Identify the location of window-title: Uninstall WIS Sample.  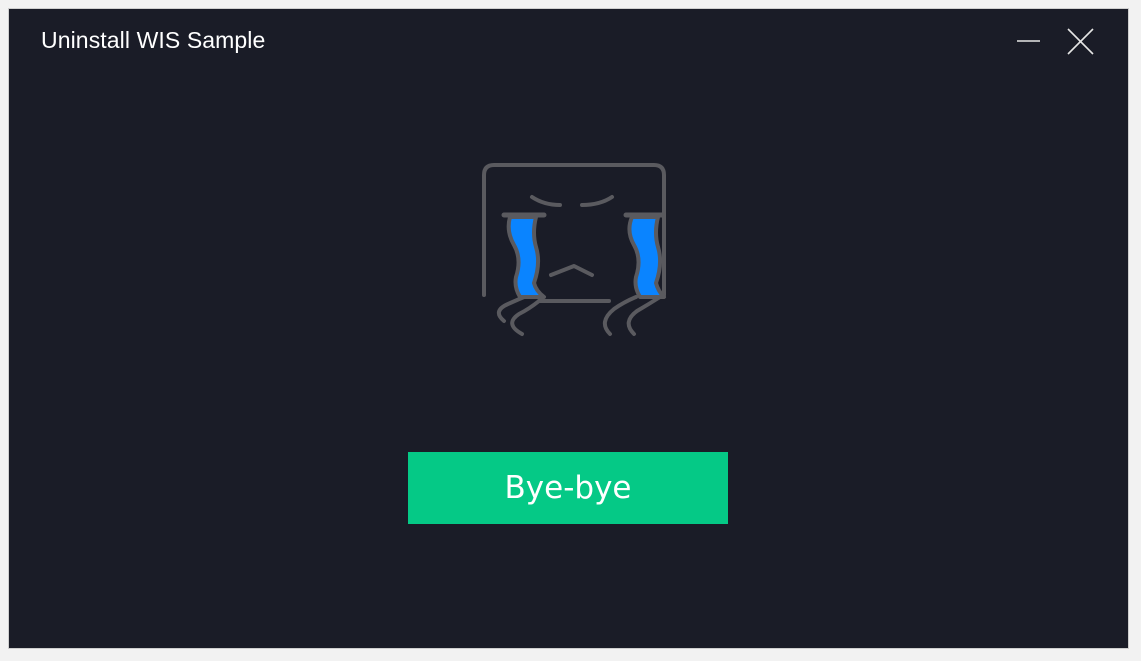
(153, 40).